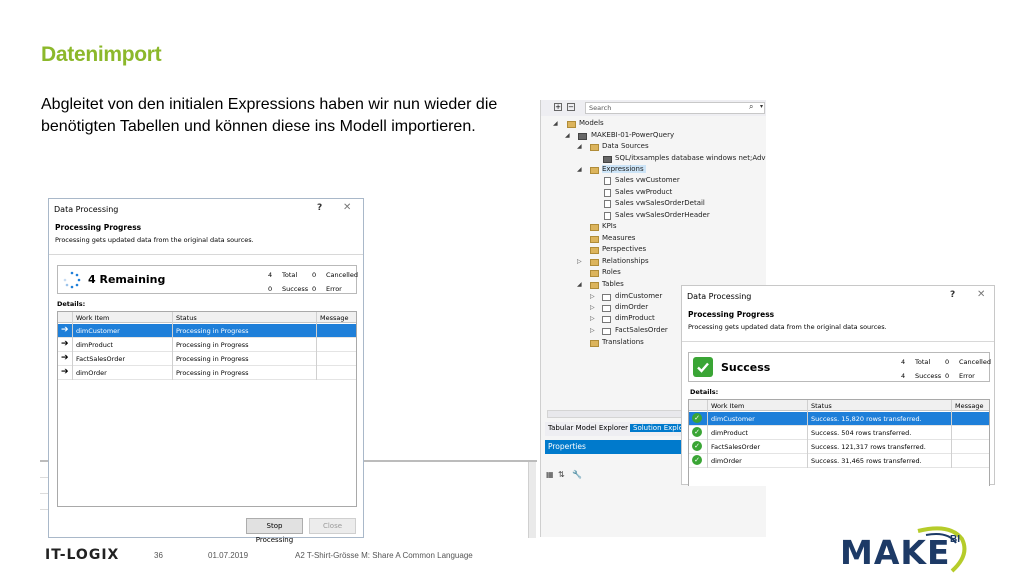  I want to click on tree-item-expressions: Expressions, so click(624, 169).